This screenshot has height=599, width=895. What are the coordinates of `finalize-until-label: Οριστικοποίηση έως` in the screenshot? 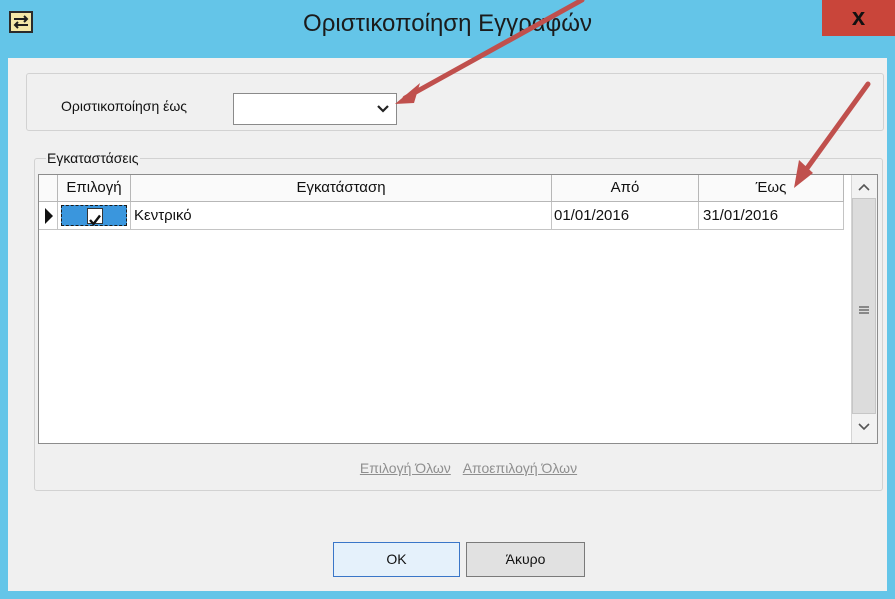 It's located at (124, 106).